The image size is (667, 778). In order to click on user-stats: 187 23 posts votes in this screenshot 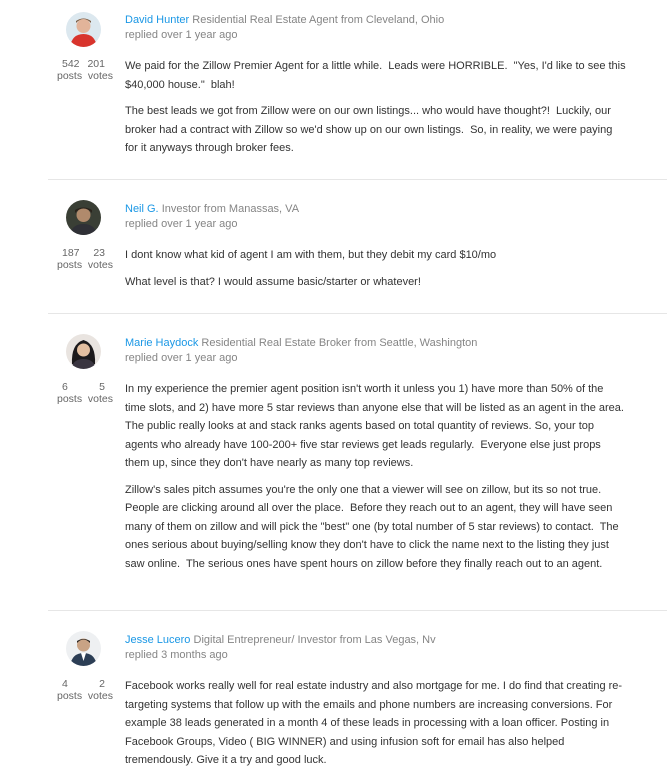, I will do `click(84, 259)`.